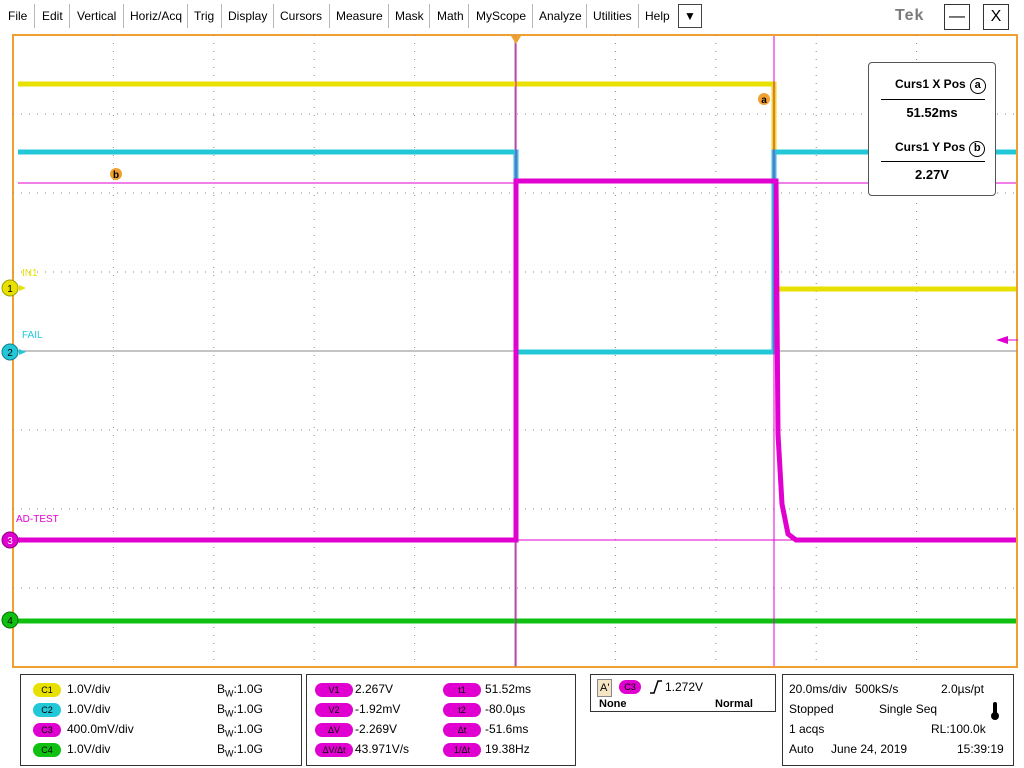 Image resolution: width=1024 pixels, height=768 pixels. I want to click on c4-badge: C4, so click(47, 750).